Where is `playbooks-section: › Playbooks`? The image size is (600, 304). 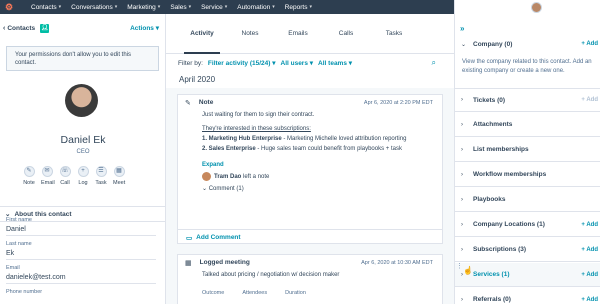
playbooks-section: › Playbooks is located at coordinates (527, 200).